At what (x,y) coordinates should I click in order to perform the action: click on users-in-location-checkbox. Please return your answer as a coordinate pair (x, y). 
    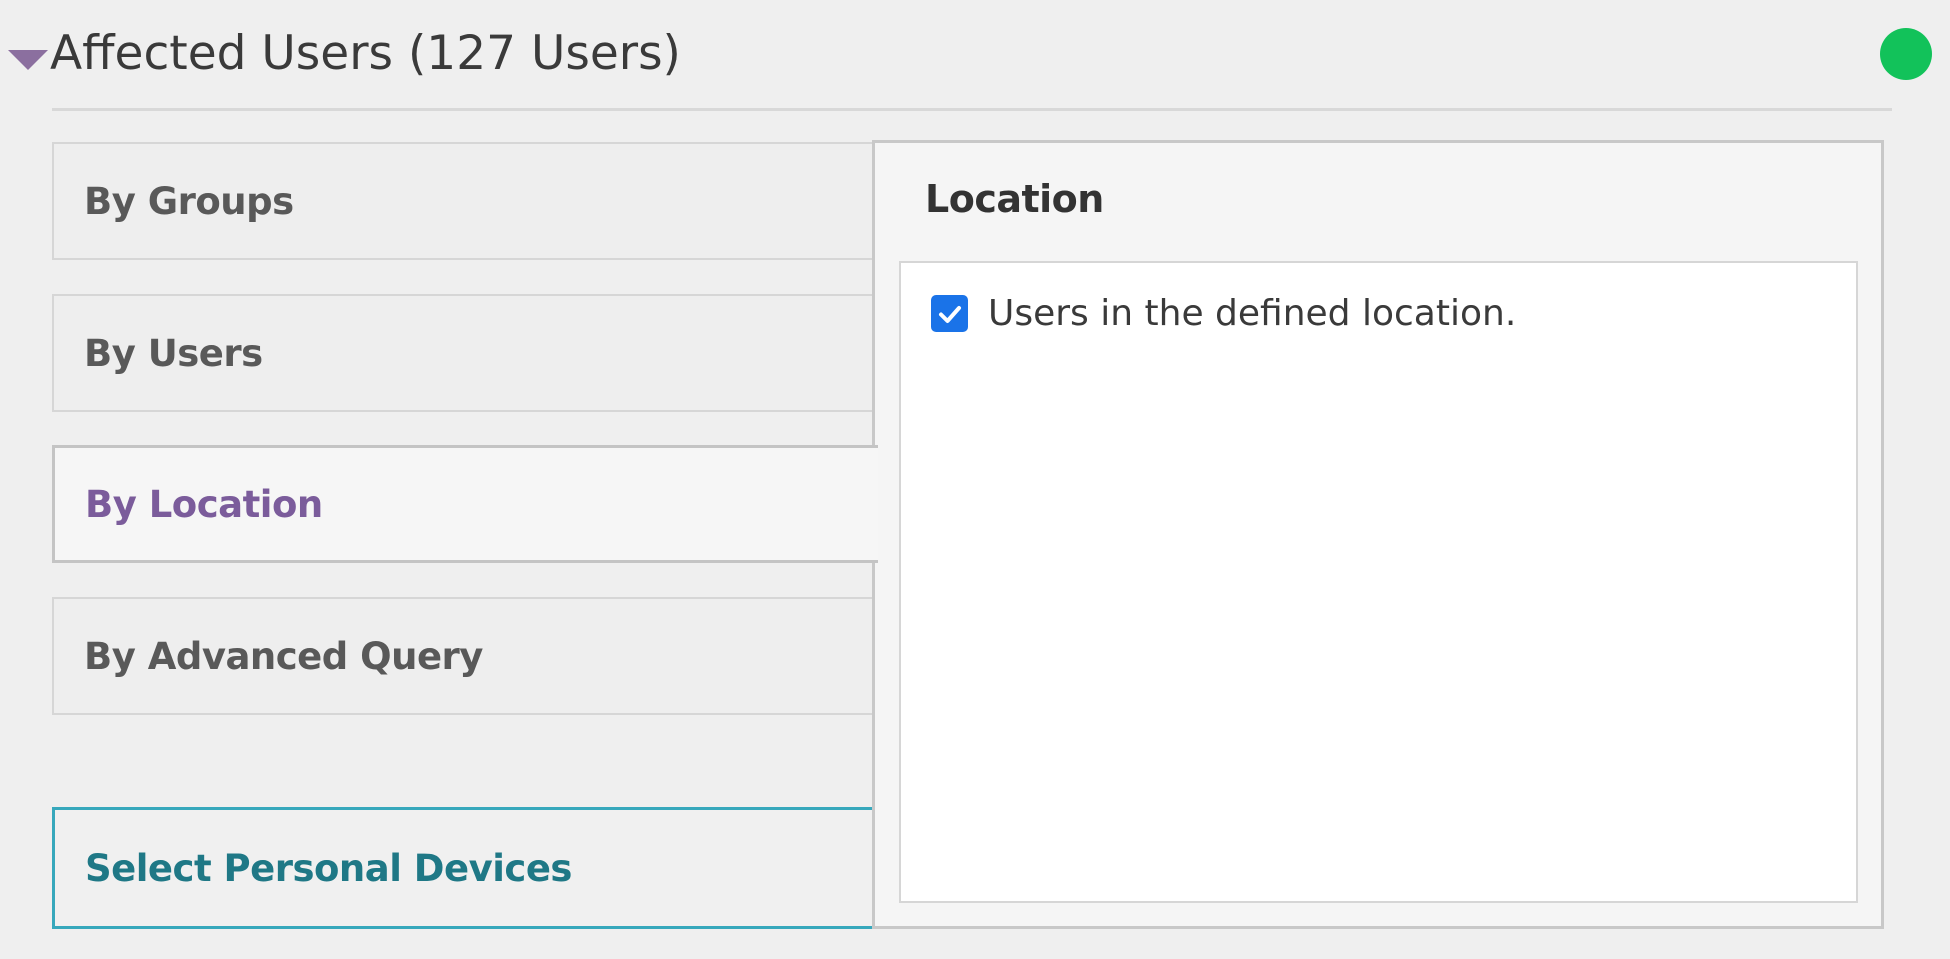
    Looking at the image, I should click on (949, 313).